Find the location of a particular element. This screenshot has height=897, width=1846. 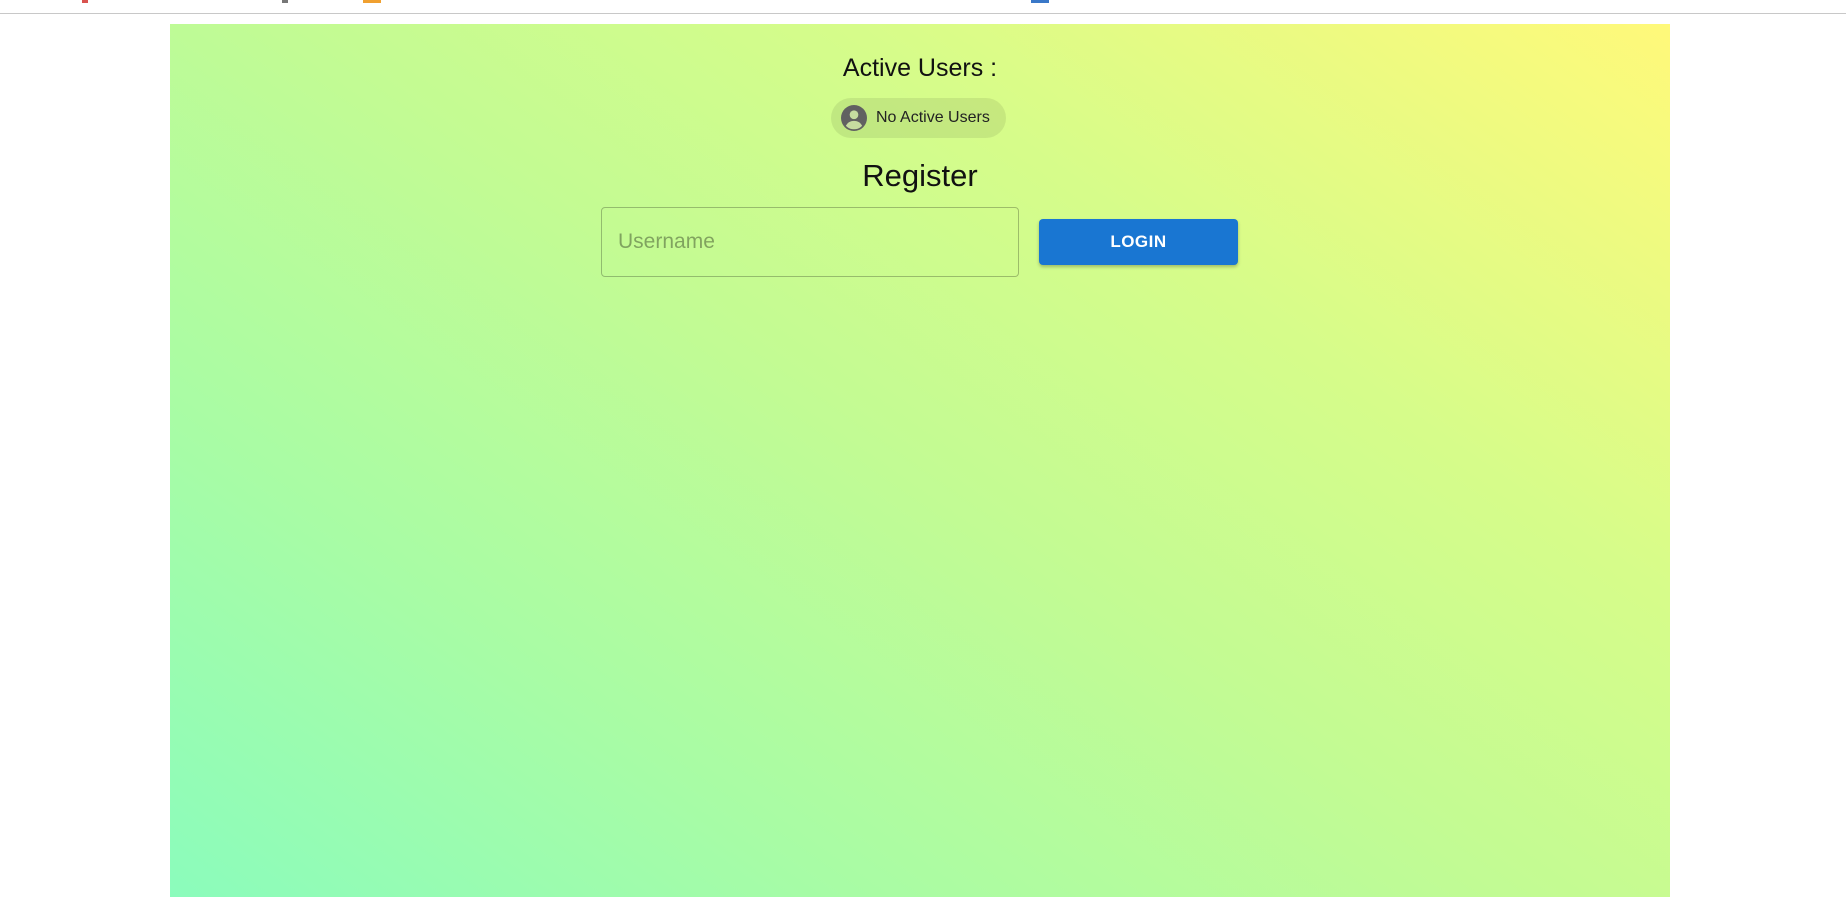

active-users-chip: No Active Users is located at coordinates (918, 118).